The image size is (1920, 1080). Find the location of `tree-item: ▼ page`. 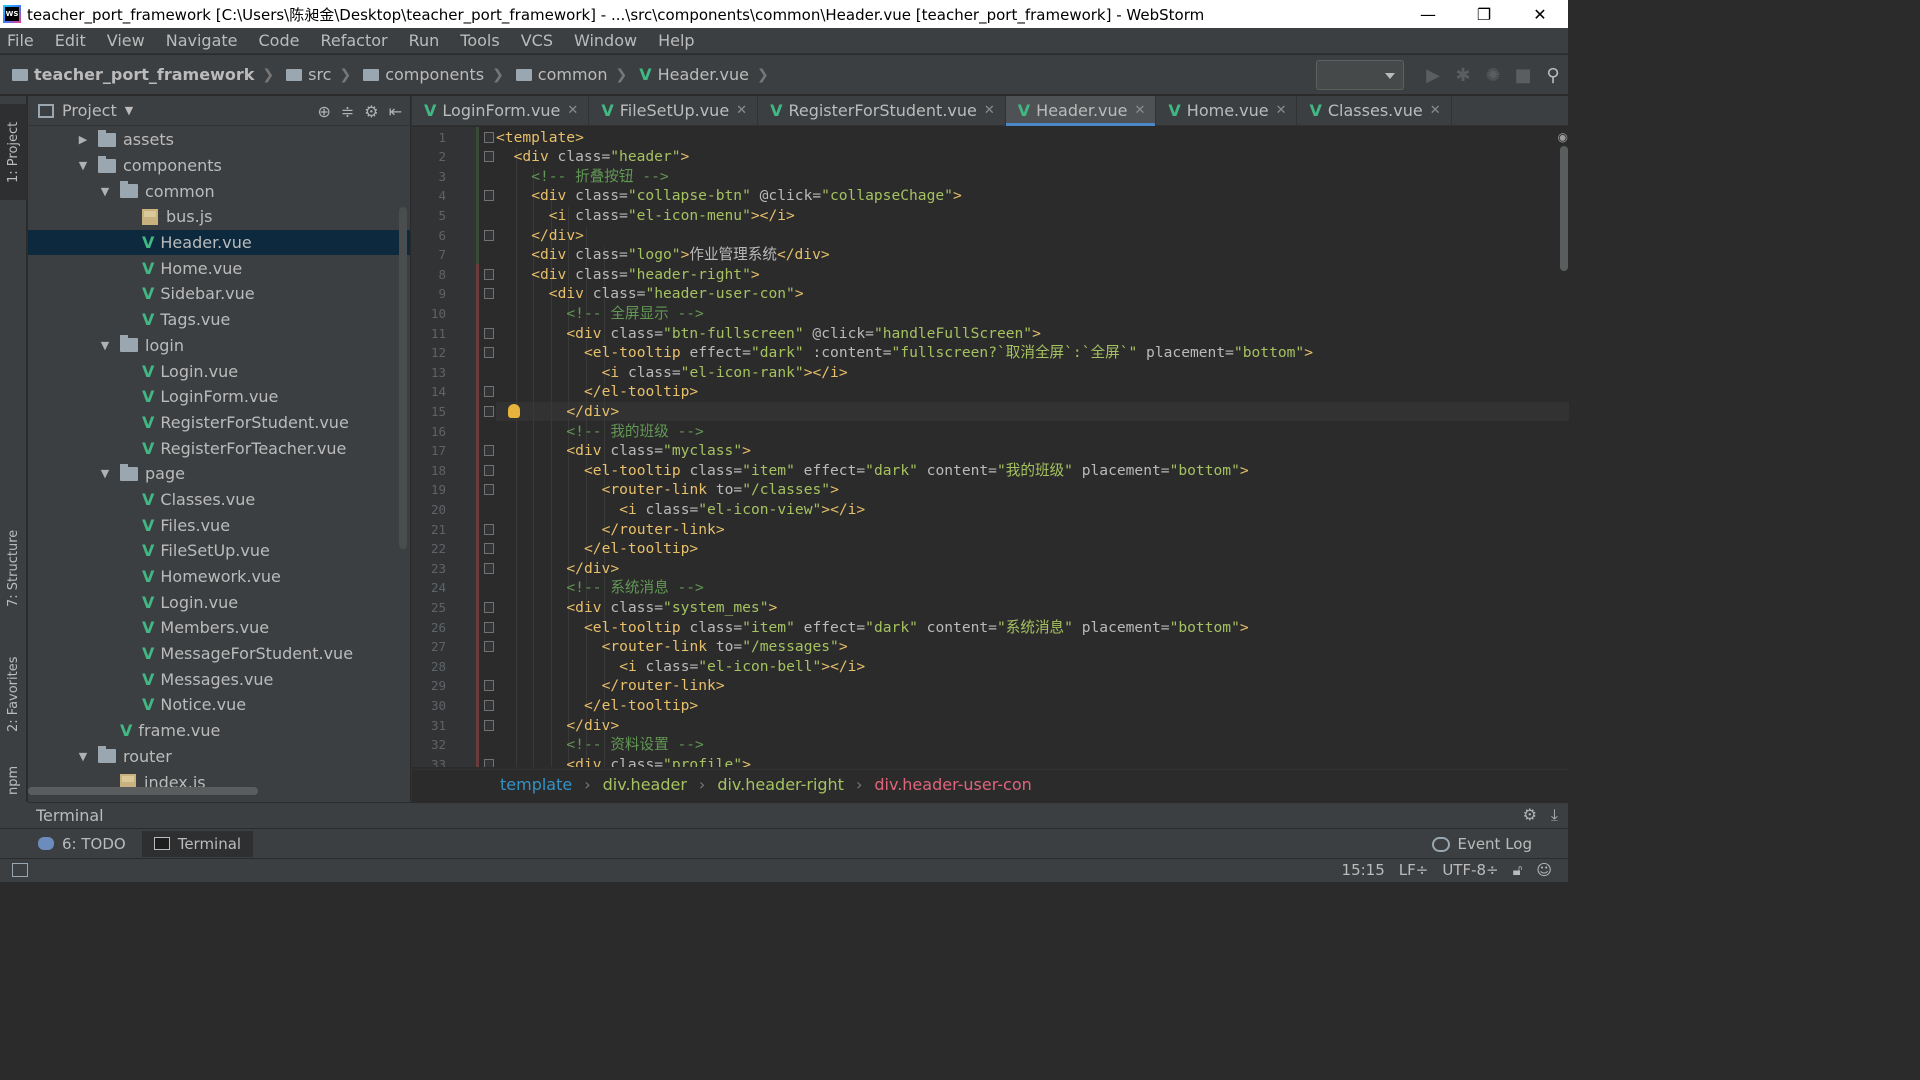

tree-item: ▼ page is located at coordinates (219, 474).